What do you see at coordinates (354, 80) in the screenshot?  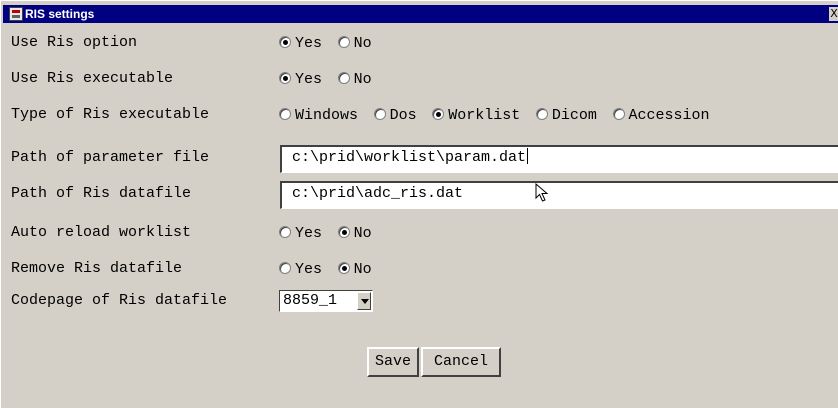 I see `radio-use-ris-executable-no: No` at bounding box center [354, 80].